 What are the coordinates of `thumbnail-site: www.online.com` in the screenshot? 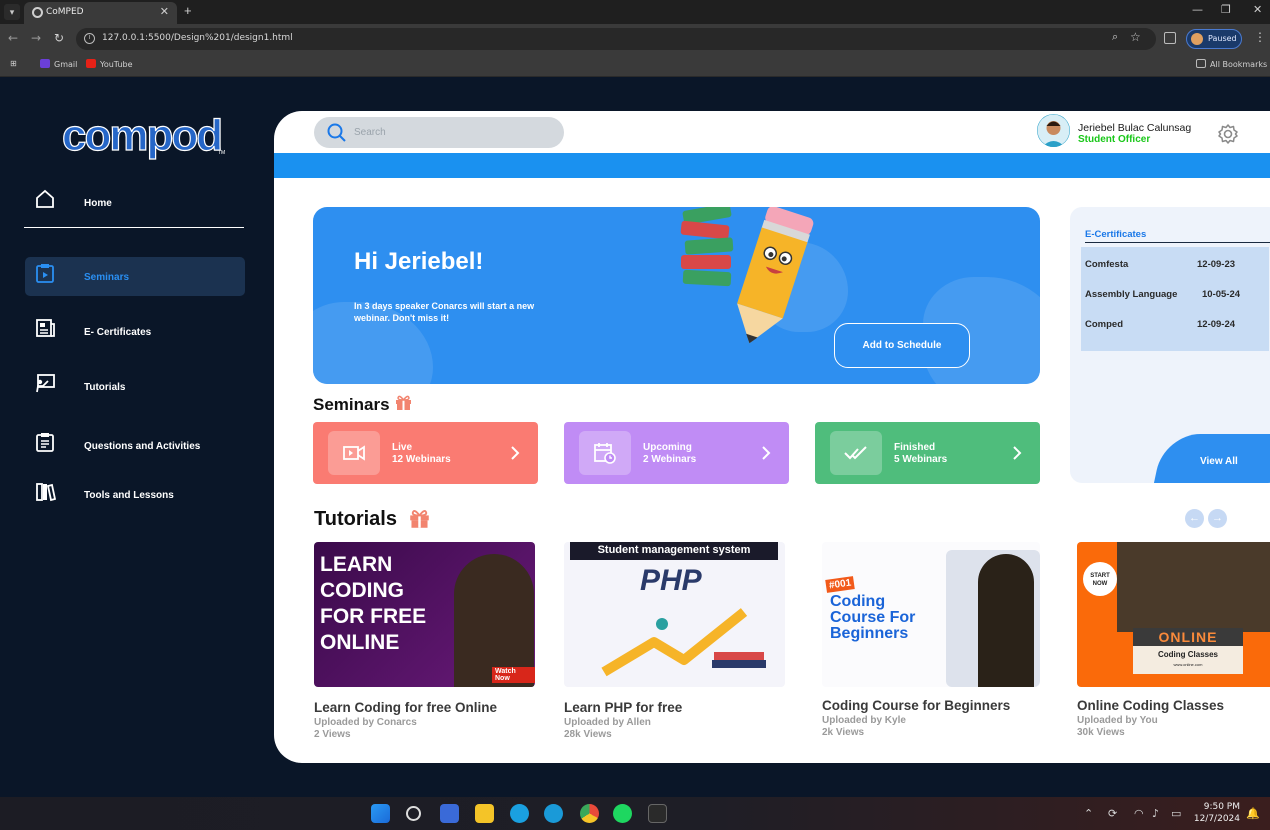 It's located at (1188, 664).